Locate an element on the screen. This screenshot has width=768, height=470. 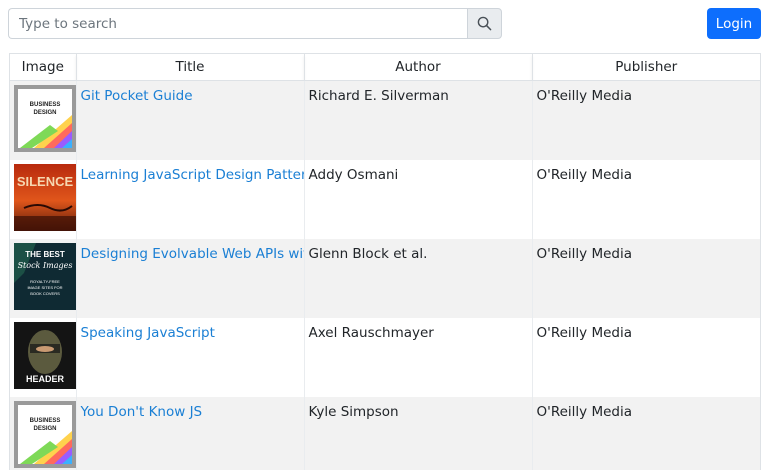
column-header-publisher: Publisher is located at coordinates (646, 67).